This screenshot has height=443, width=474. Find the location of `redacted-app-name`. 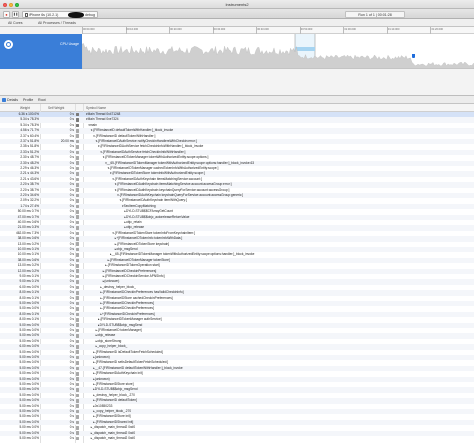

redacted-app-name is located at coordinates (76, 14).